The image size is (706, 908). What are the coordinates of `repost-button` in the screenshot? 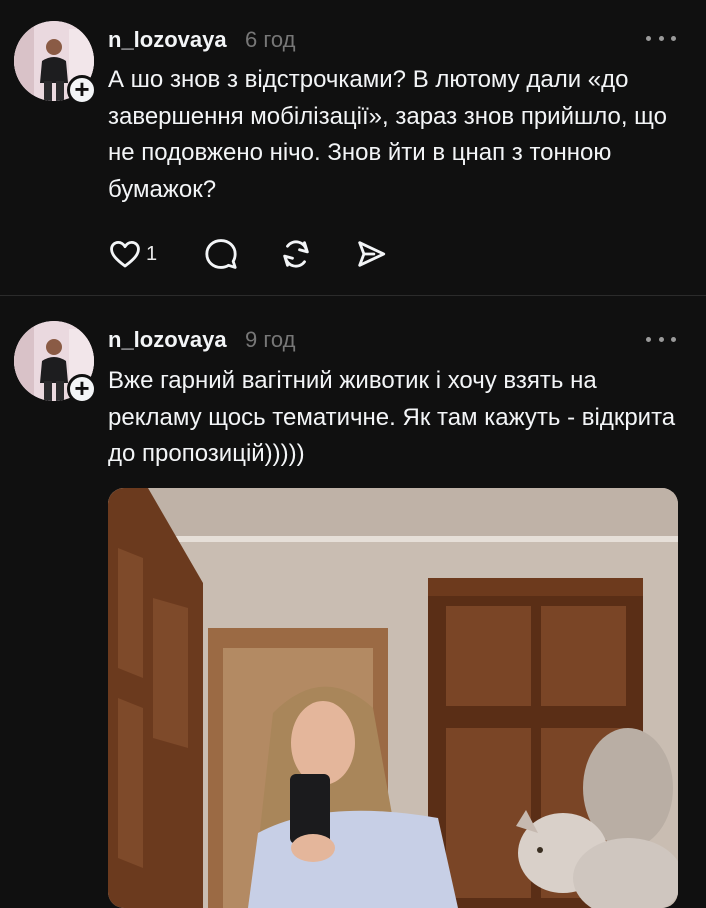 It's located at (296, 254).